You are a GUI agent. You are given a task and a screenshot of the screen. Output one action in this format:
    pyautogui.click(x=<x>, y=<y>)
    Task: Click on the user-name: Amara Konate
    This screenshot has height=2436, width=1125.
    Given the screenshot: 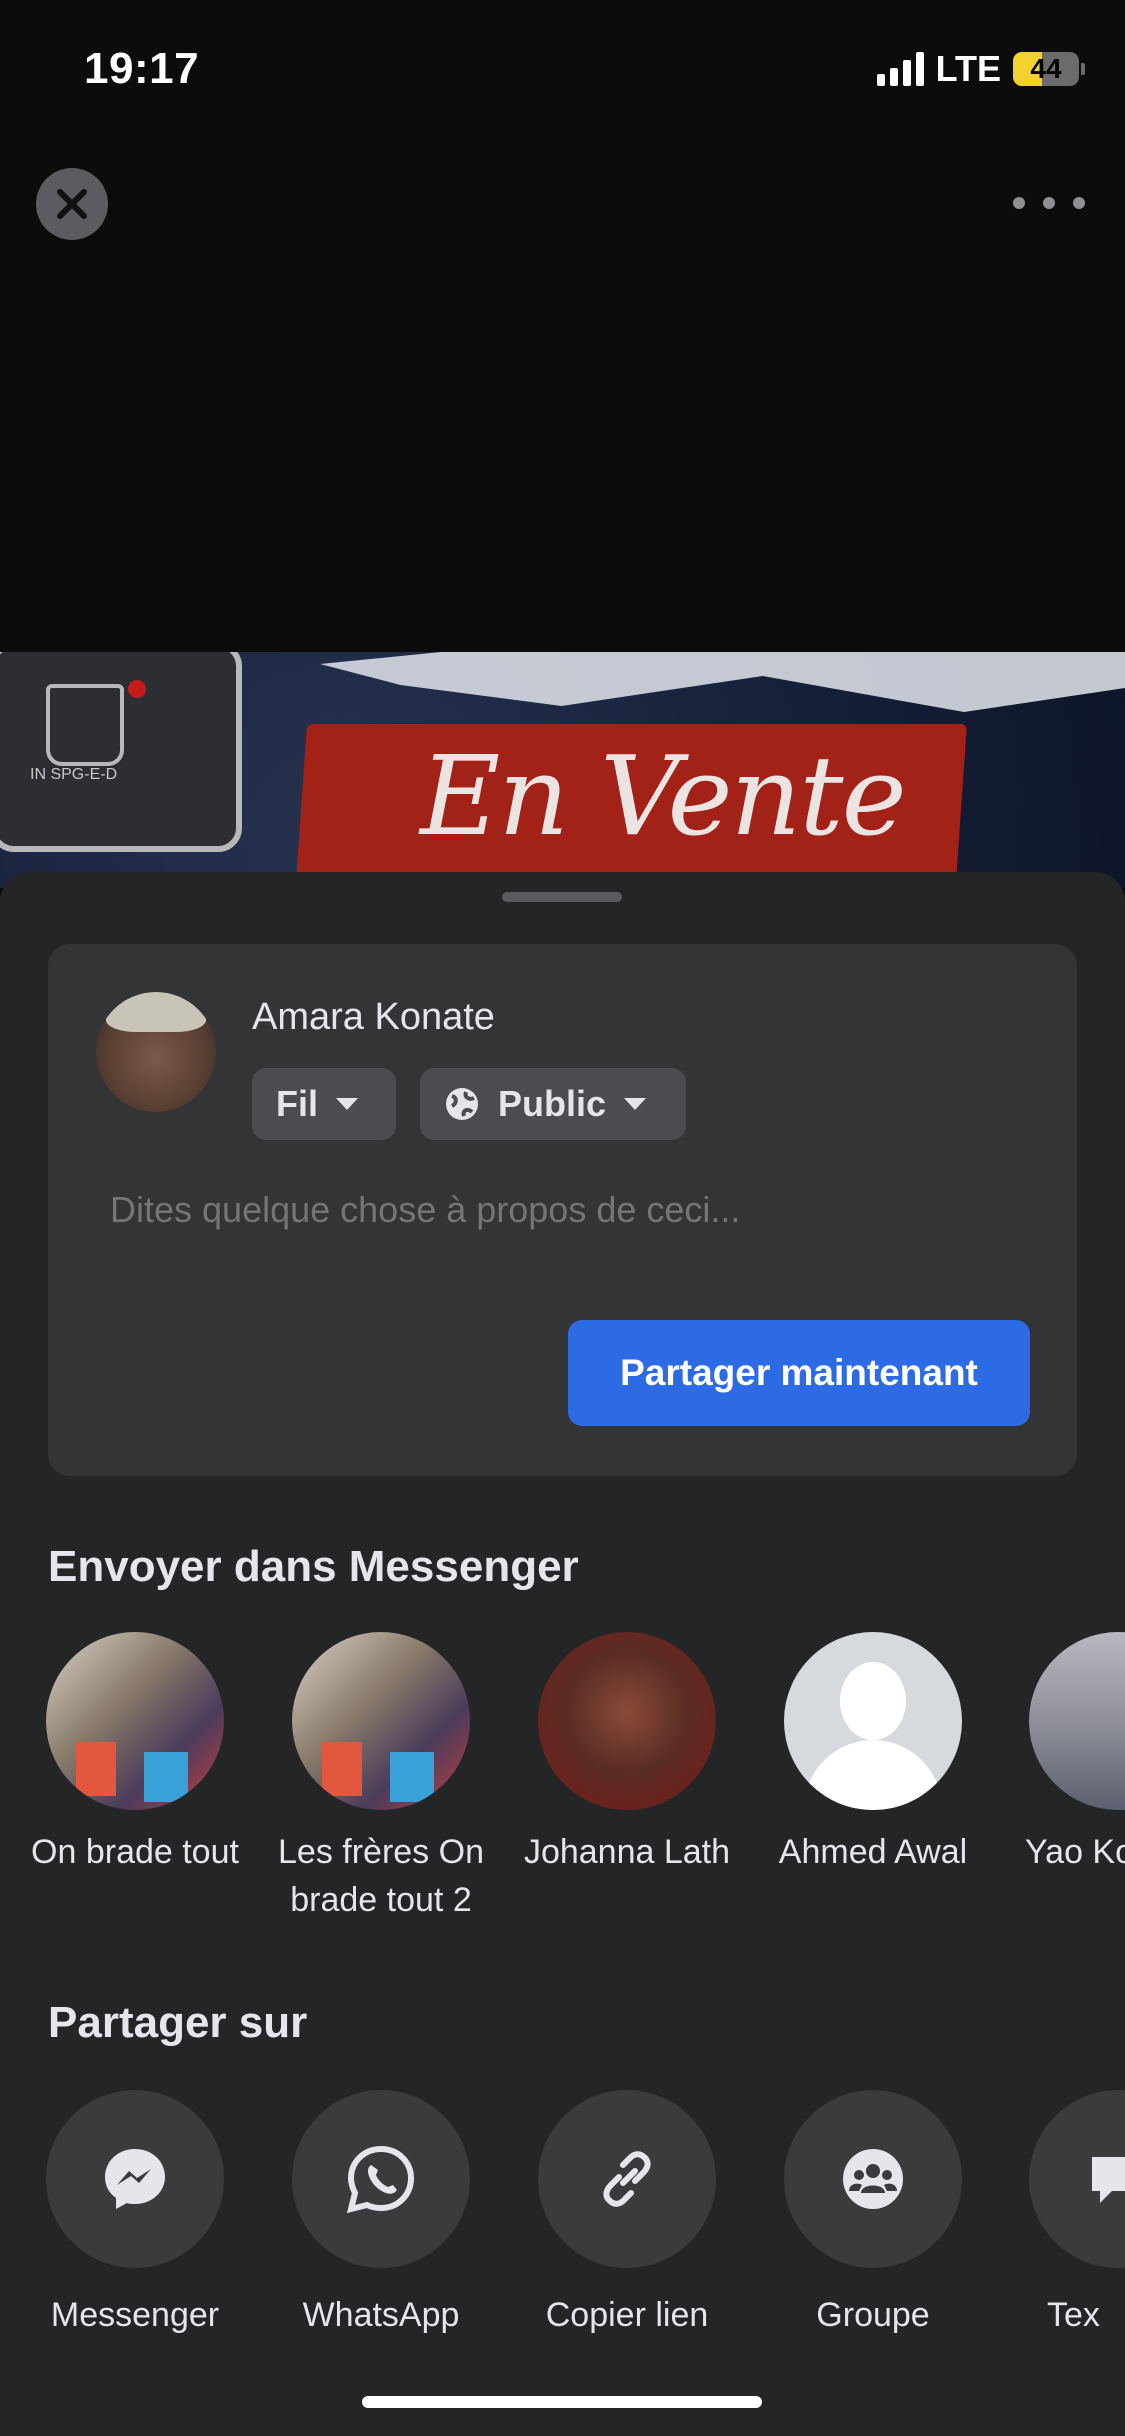 What is the action you would take?
    pyautogui.click(x=373, y=1017)
    